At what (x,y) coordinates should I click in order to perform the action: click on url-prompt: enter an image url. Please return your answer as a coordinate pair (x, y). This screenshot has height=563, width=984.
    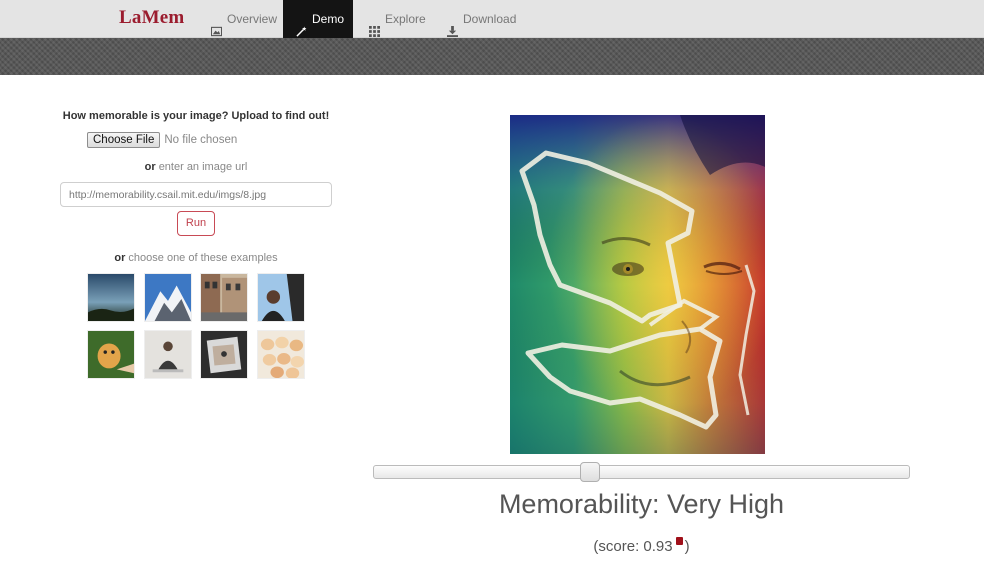
    Looking at the image, I should click on (203, 167).